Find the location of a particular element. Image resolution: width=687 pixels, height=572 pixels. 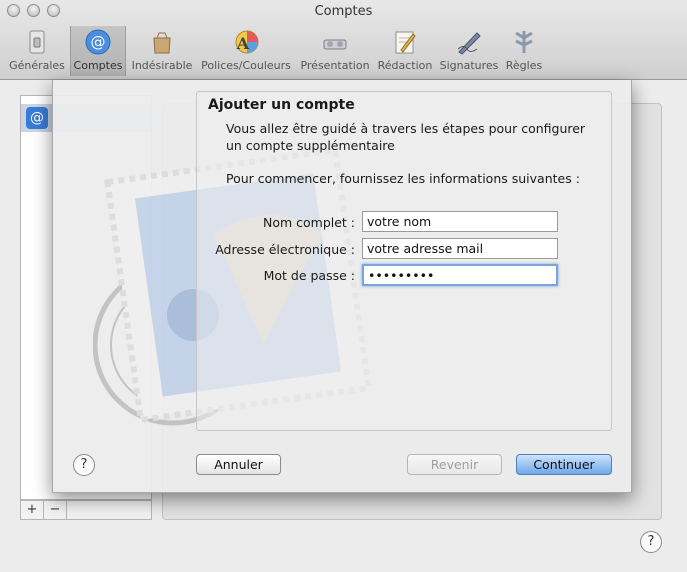

toolbar-label: Rédaction is located at coordinates (405, 65).